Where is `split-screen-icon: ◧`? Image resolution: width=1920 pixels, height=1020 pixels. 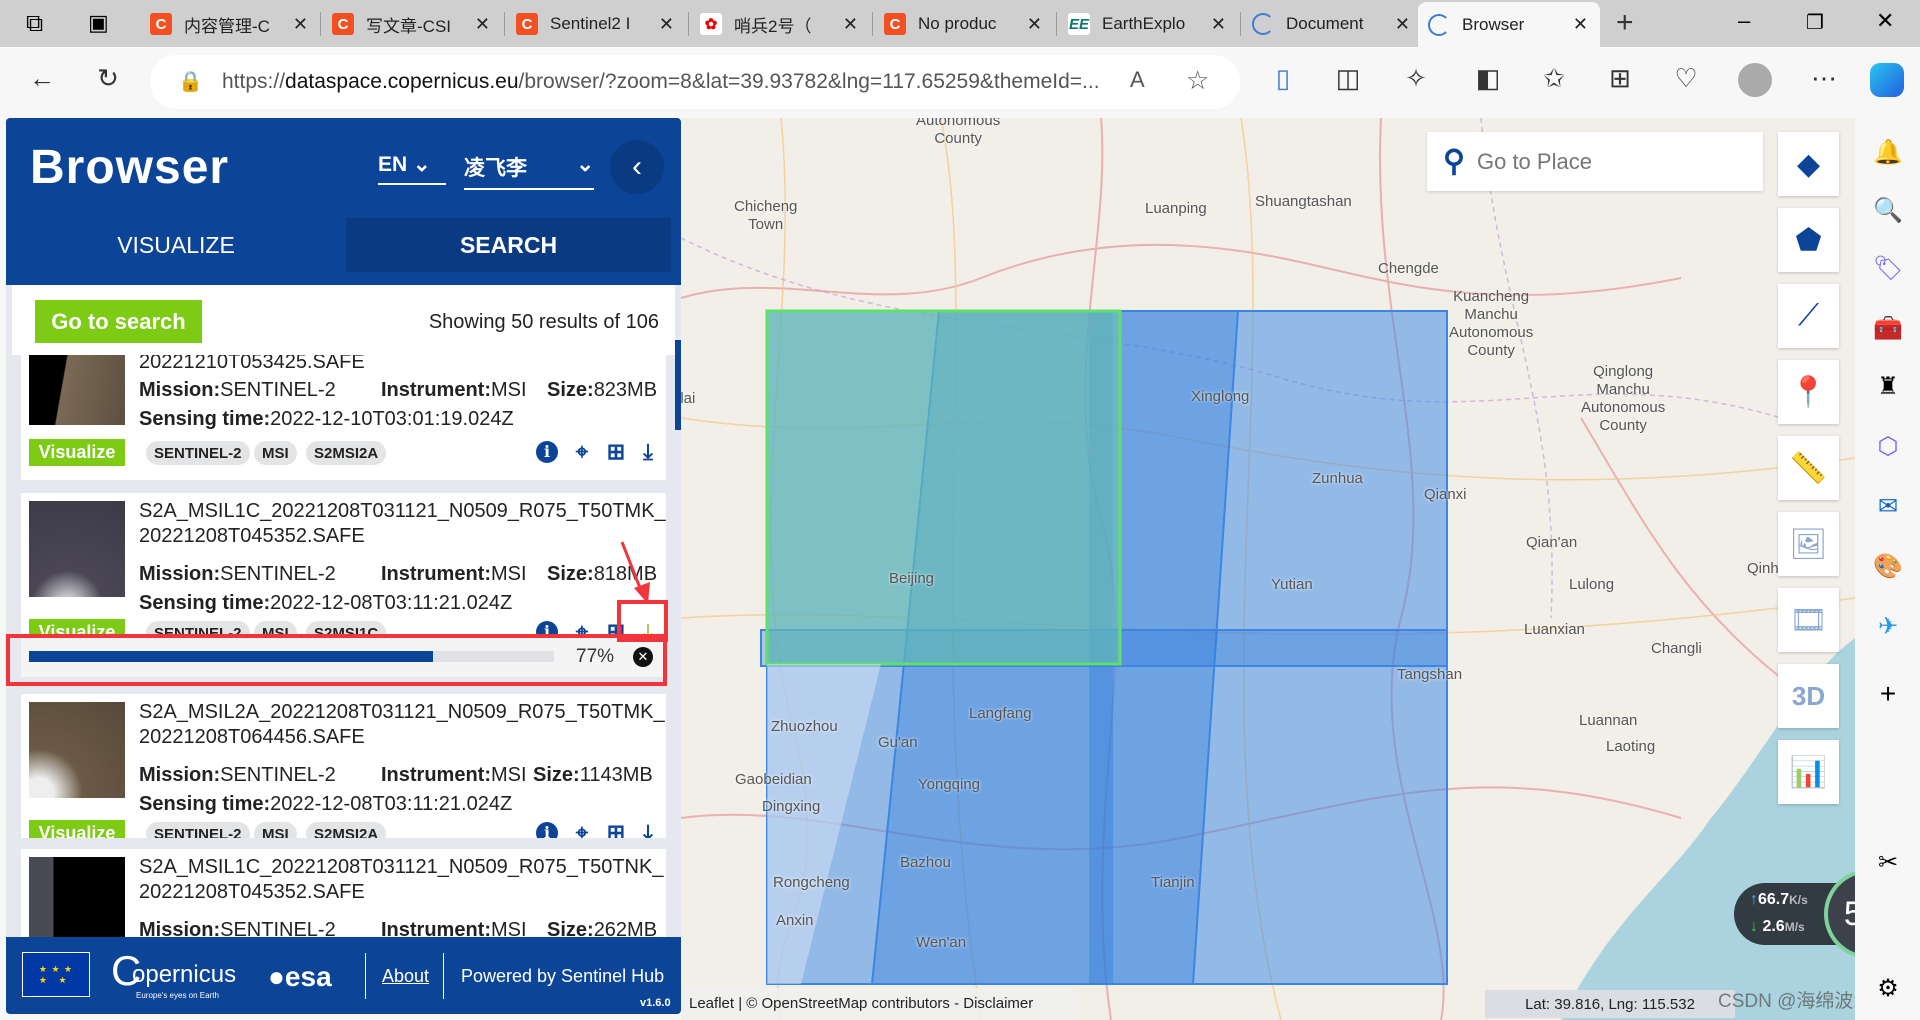 split-screen-icon: ◧ is located at coordinates (1488, 78).